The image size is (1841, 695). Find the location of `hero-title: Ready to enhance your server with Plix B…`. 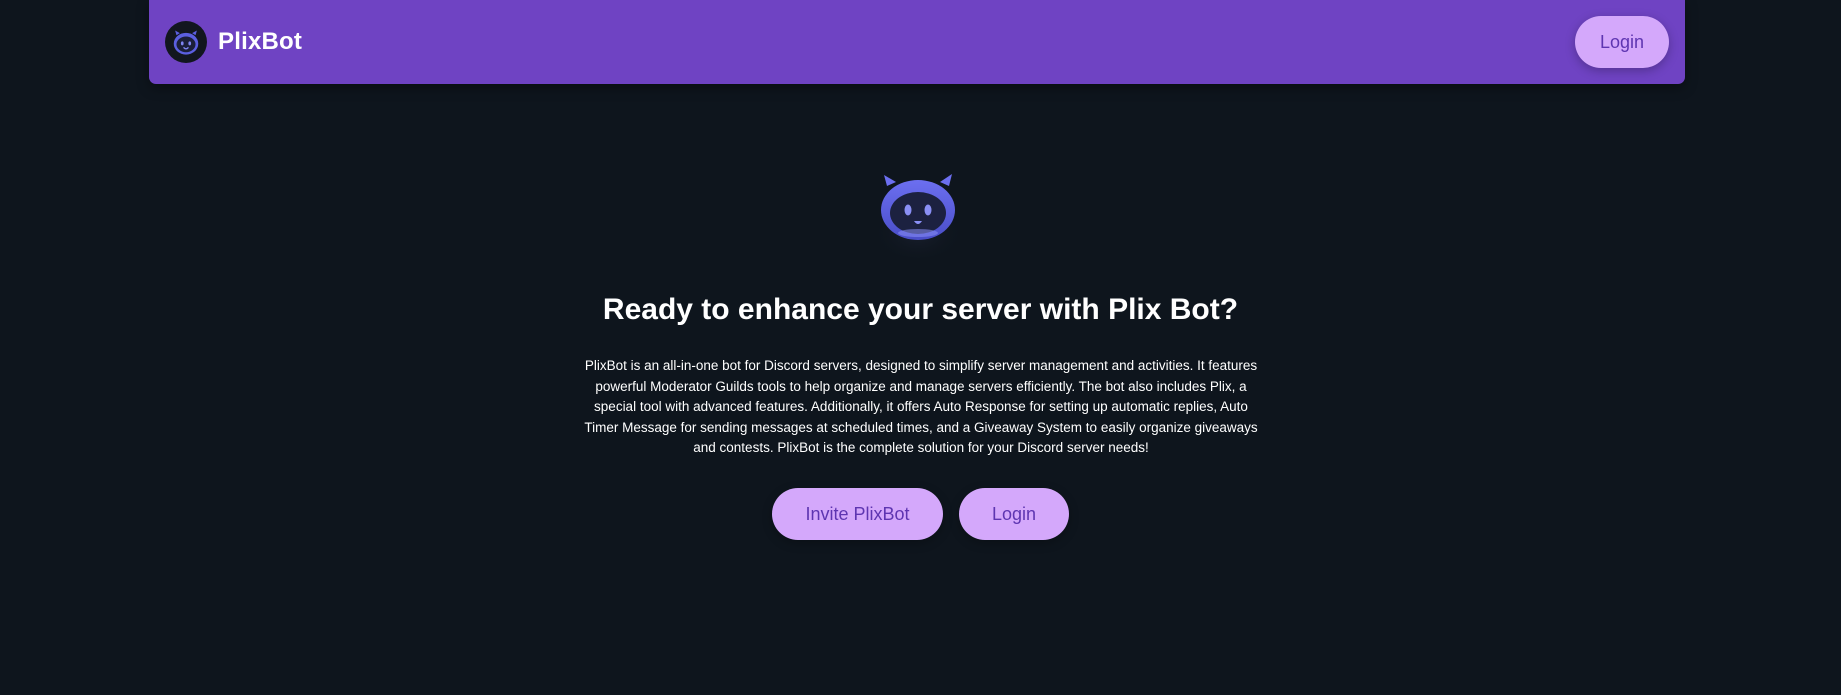

hero-title: Ready to enhance your server with Plix B… is located at coordinates (920, 309).